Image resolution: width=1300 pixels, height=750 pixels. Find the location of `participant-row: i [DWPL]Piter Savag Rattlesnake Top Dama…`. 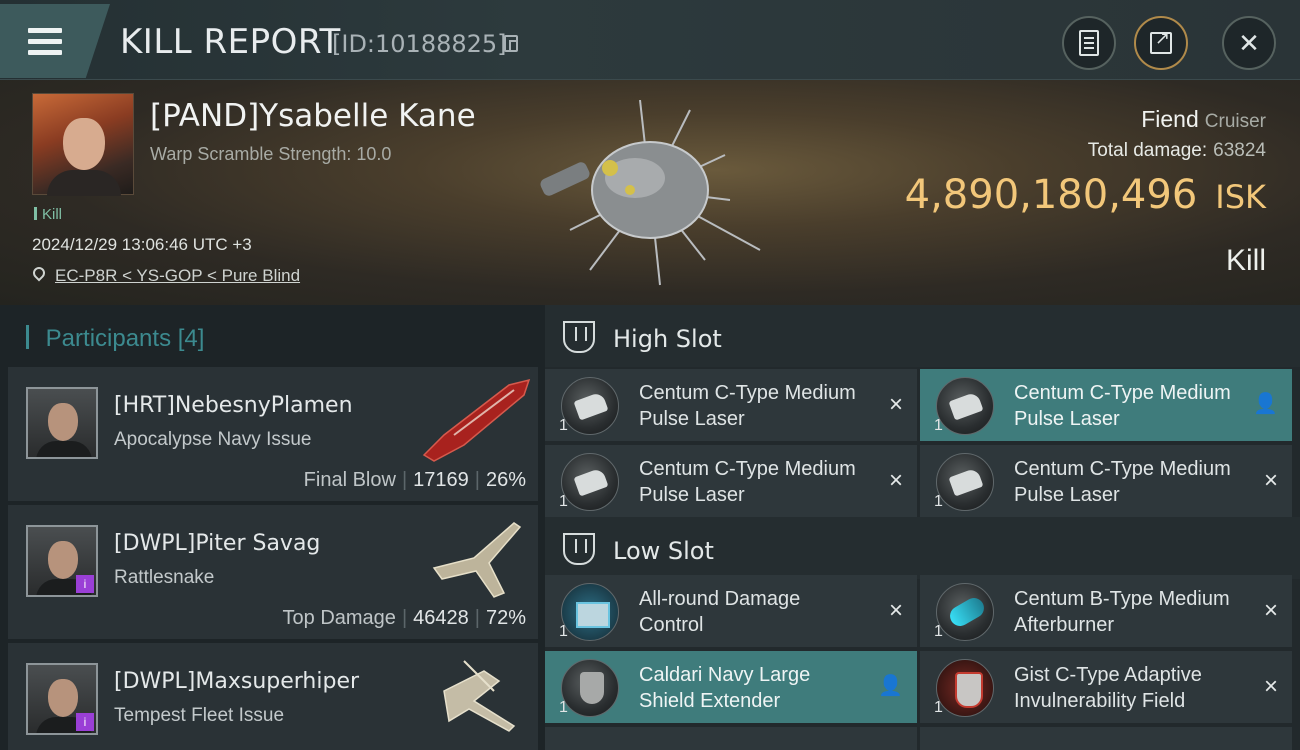

participant-row: i [DWPL]Piter Savag Rattlesnake Top Dama… is located at coordinates (273, 572).